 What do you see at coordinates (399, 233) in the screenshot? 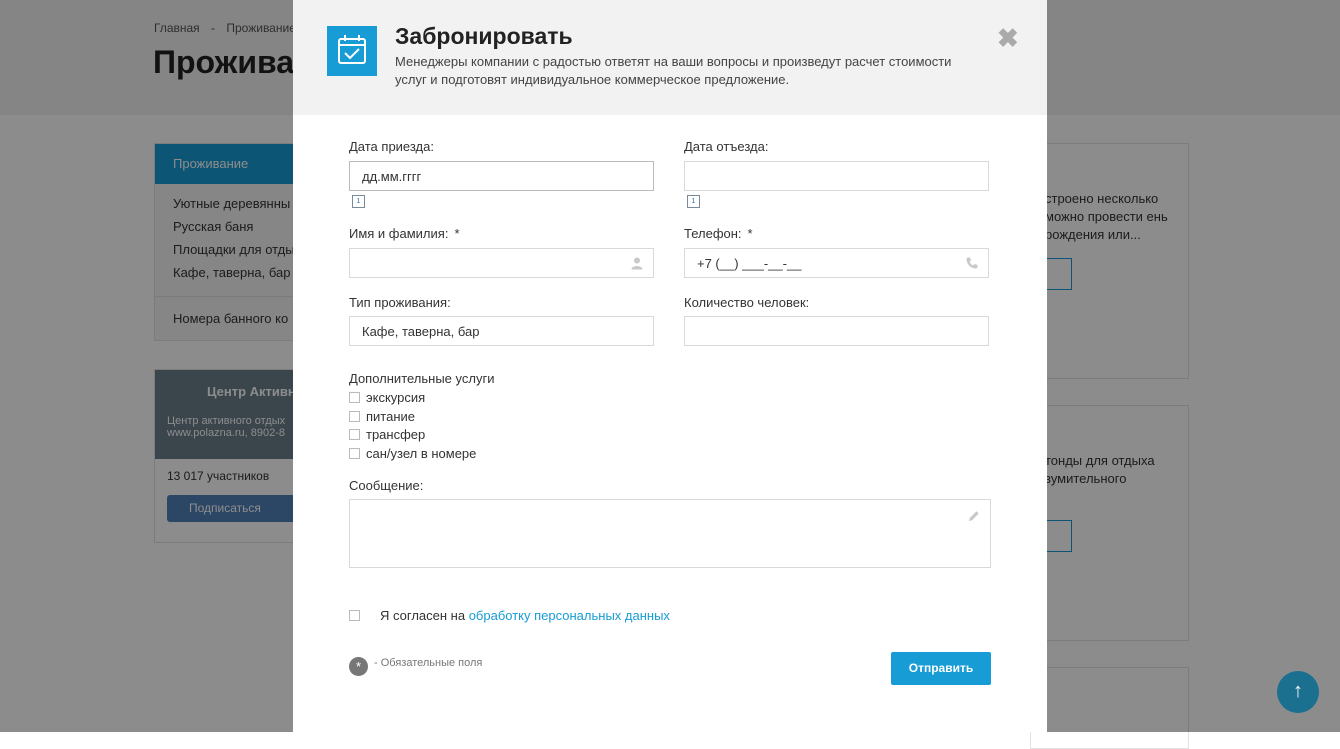
I see `name-label-text: Имя и фамилия:` at bounding box center [399, 233].